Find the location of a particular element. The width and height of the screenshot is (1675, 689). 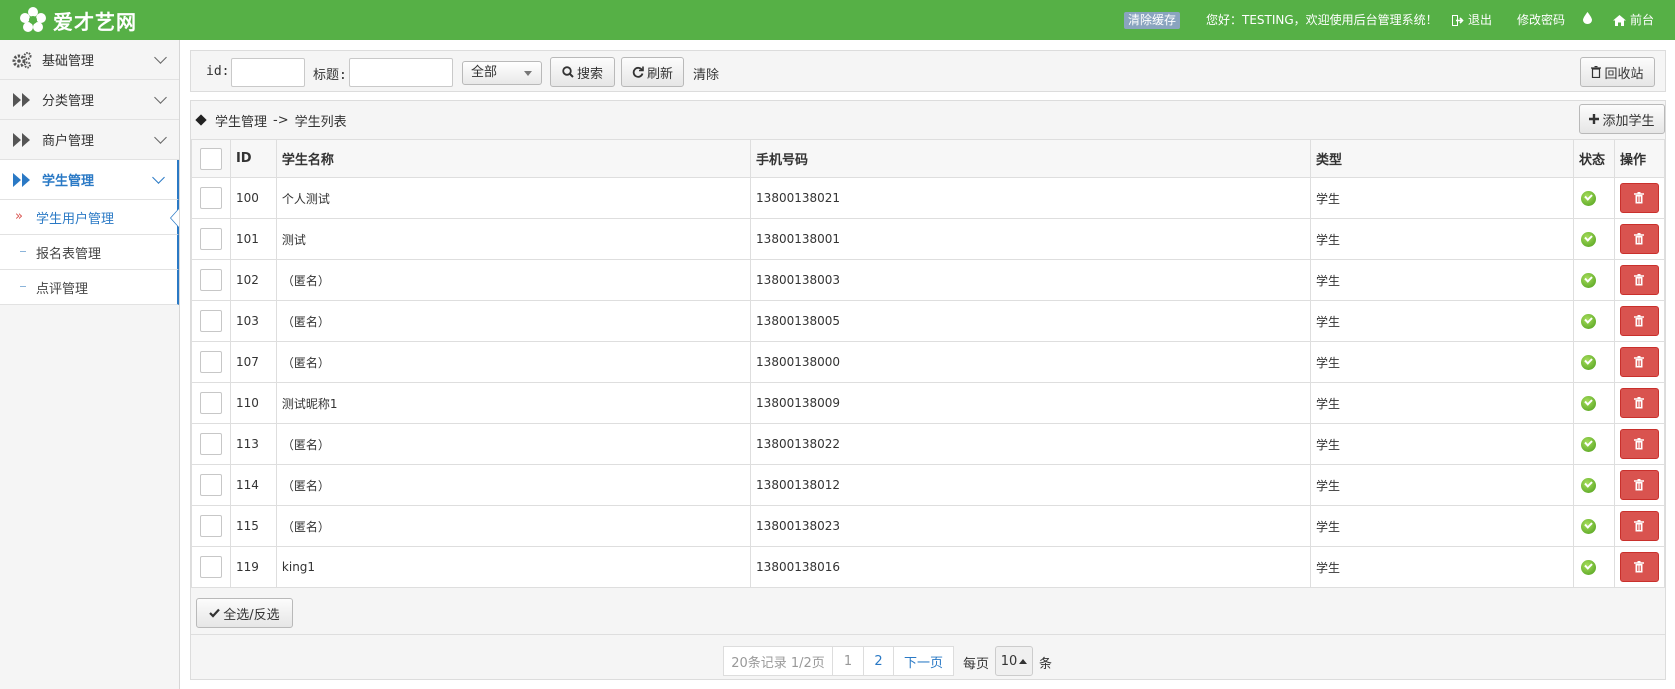

cell-id: 119 is located at coordinates (253, 567).